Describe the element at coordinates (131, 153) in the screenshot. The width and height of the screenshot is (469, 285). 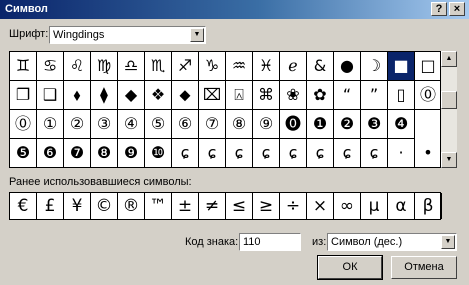
I see `symbol-cell: ❾` at that location.